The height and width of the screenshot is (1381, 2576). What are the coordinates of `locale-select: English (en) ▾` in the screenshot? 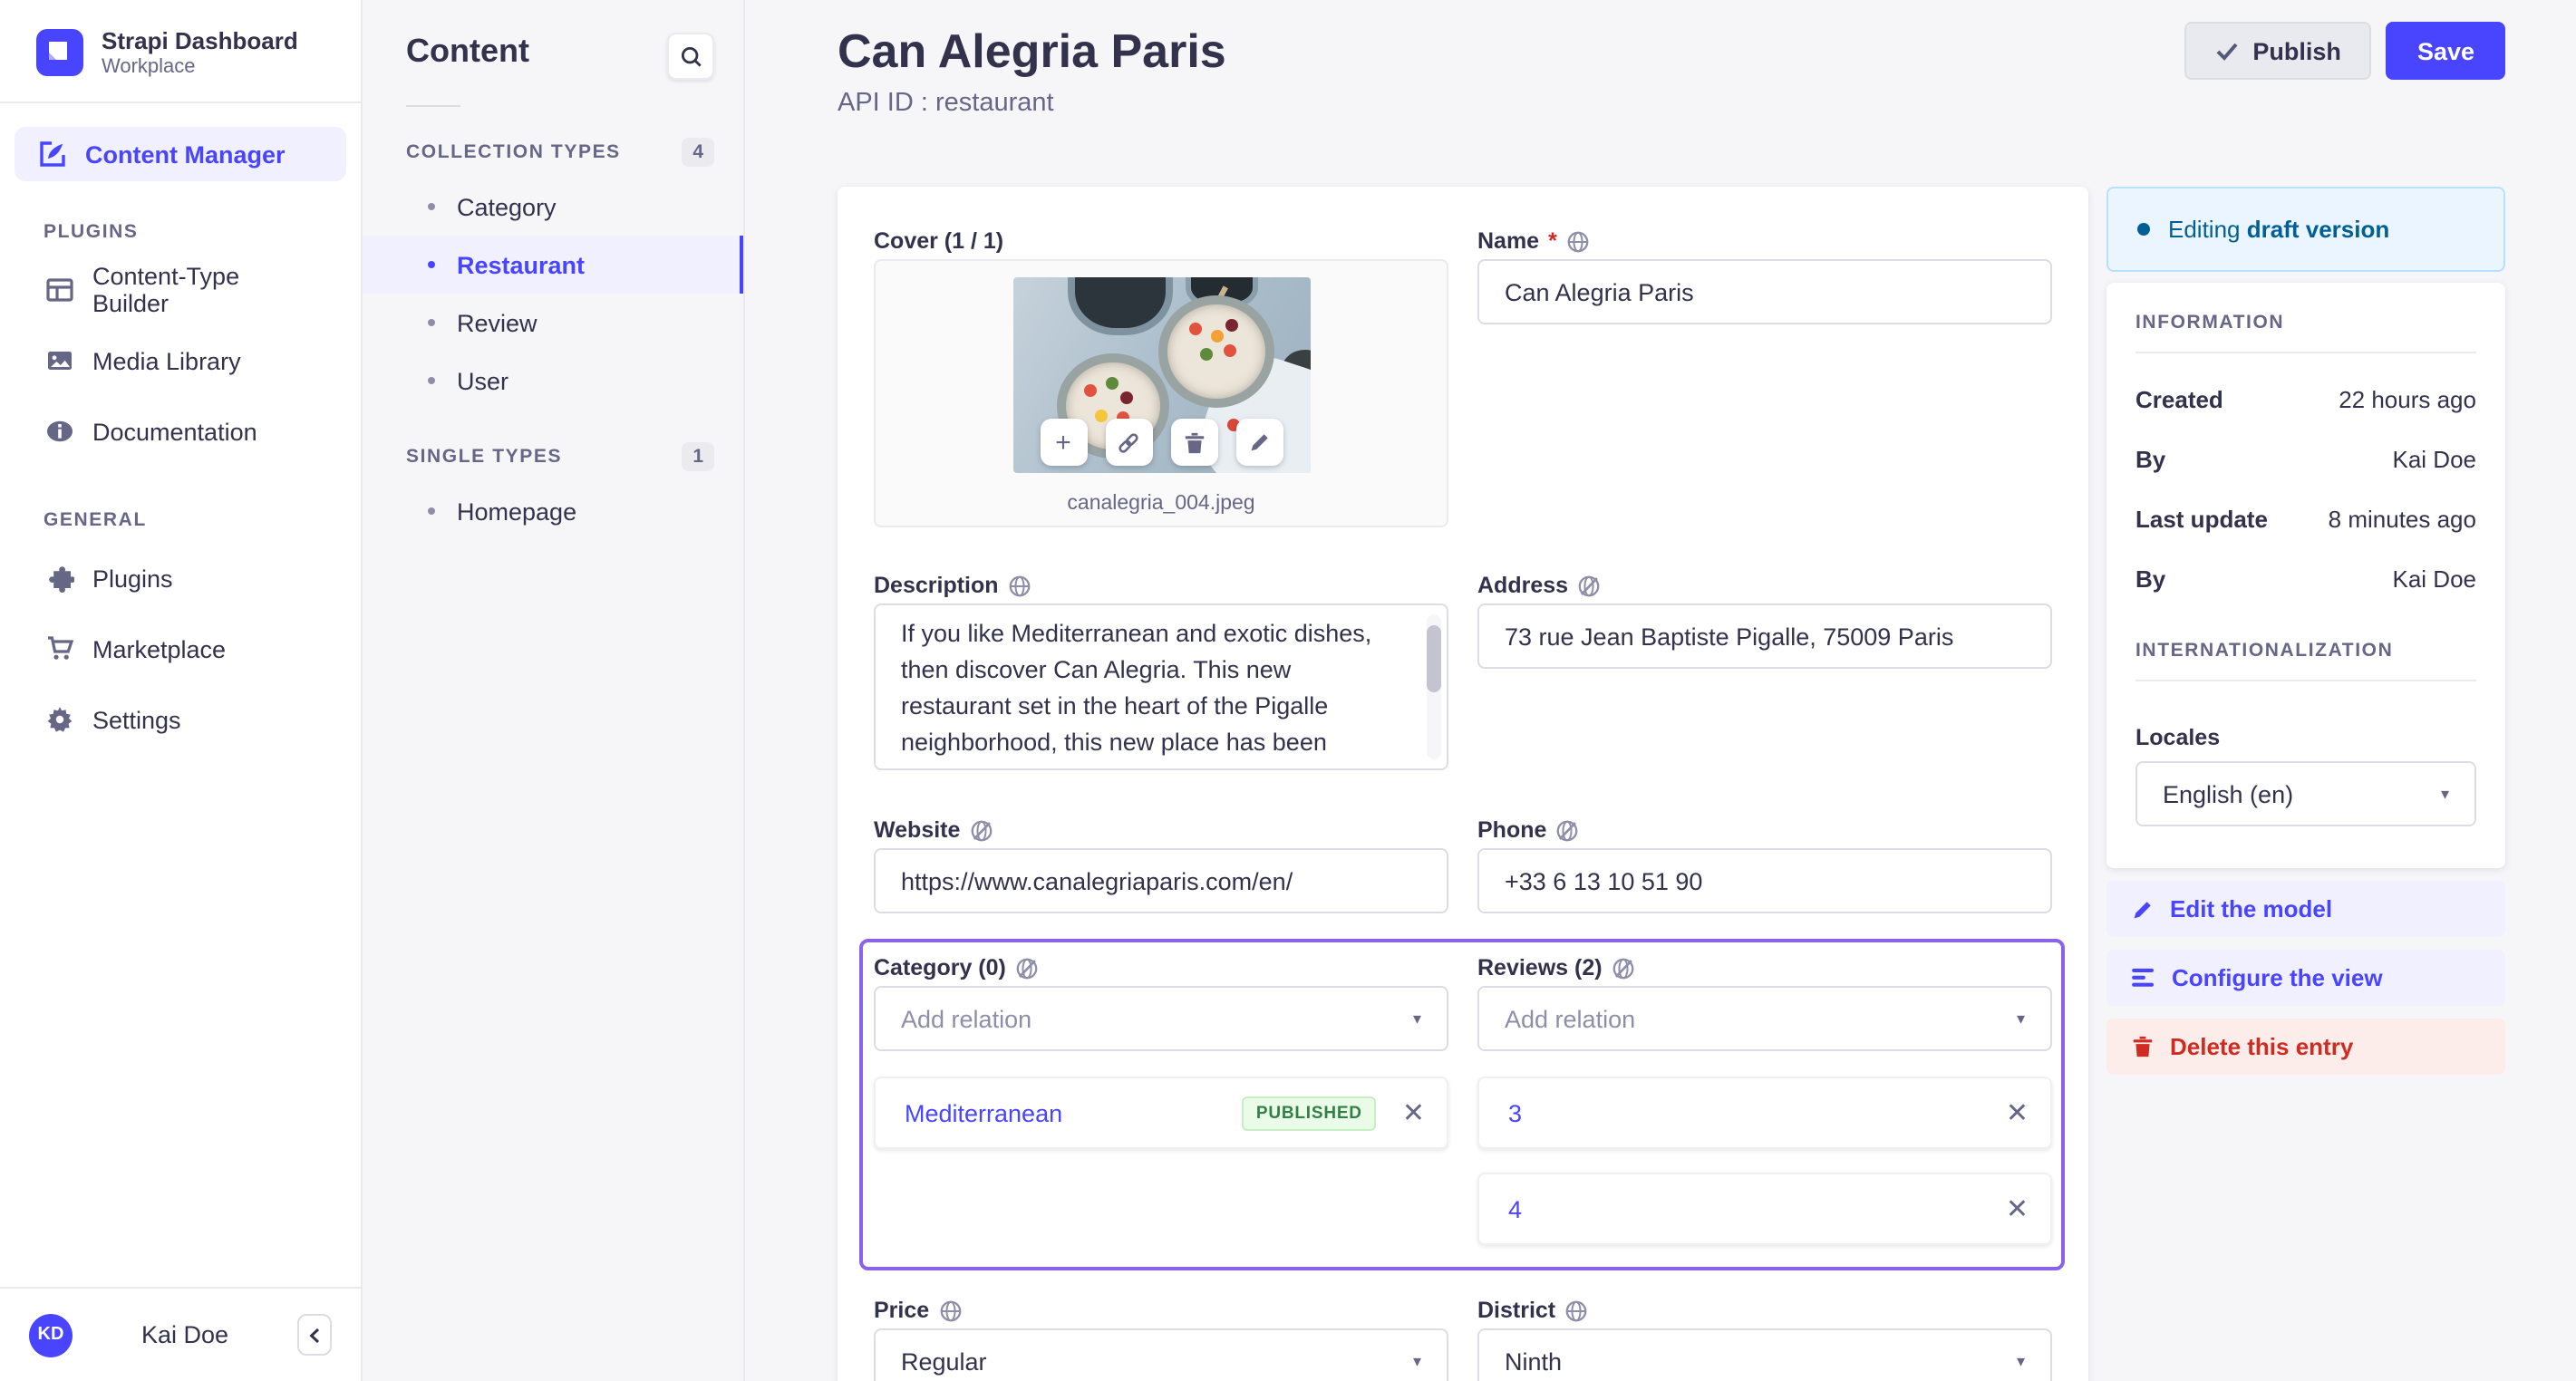 It's located at (2305, 793).